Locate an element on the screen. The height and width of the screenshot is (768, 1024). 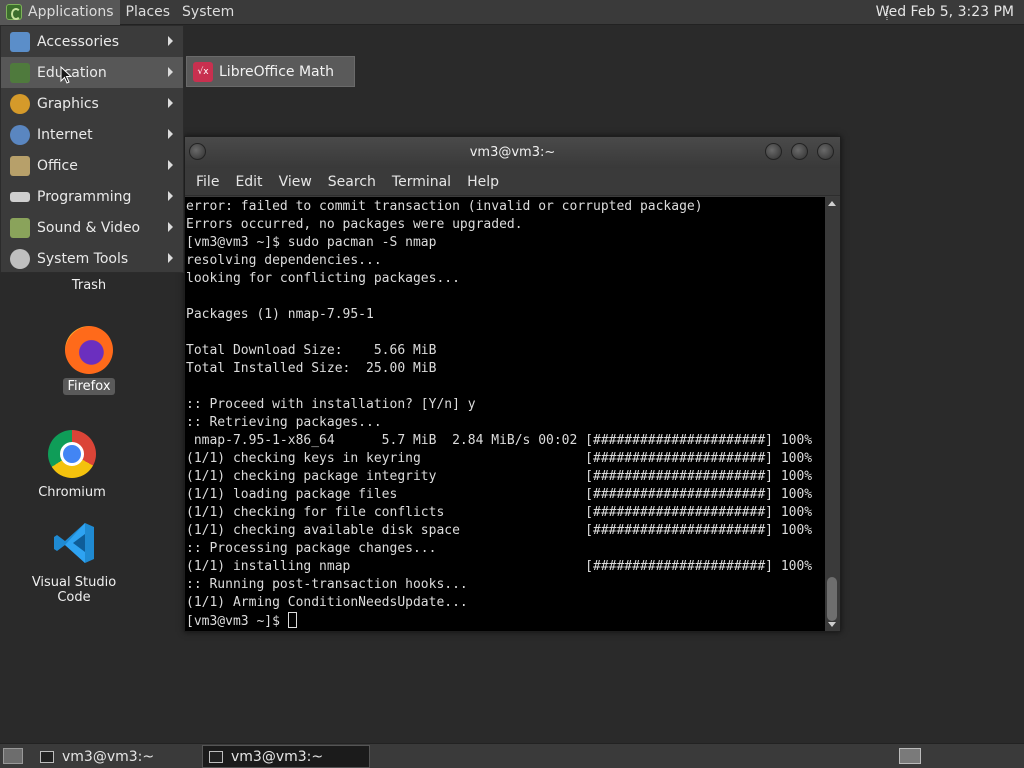
menu-item-internet: Internet is located at coordinates (92, 134).